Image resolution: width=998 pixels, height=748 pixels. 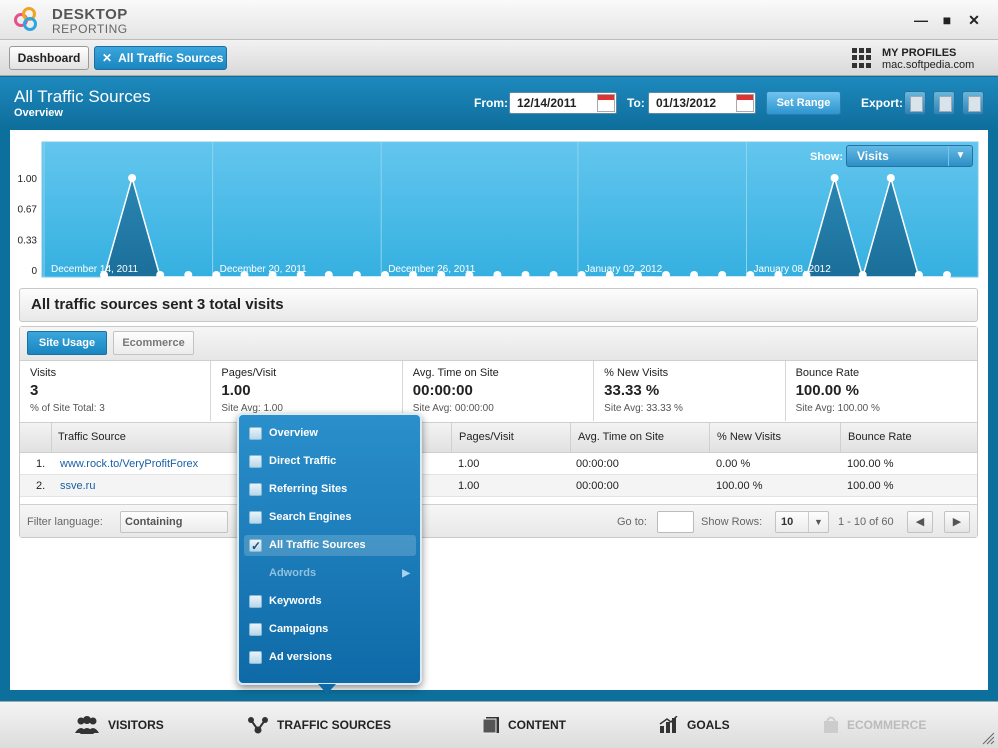 I want to click on show-label: Show:, so click(x=826, y=157).